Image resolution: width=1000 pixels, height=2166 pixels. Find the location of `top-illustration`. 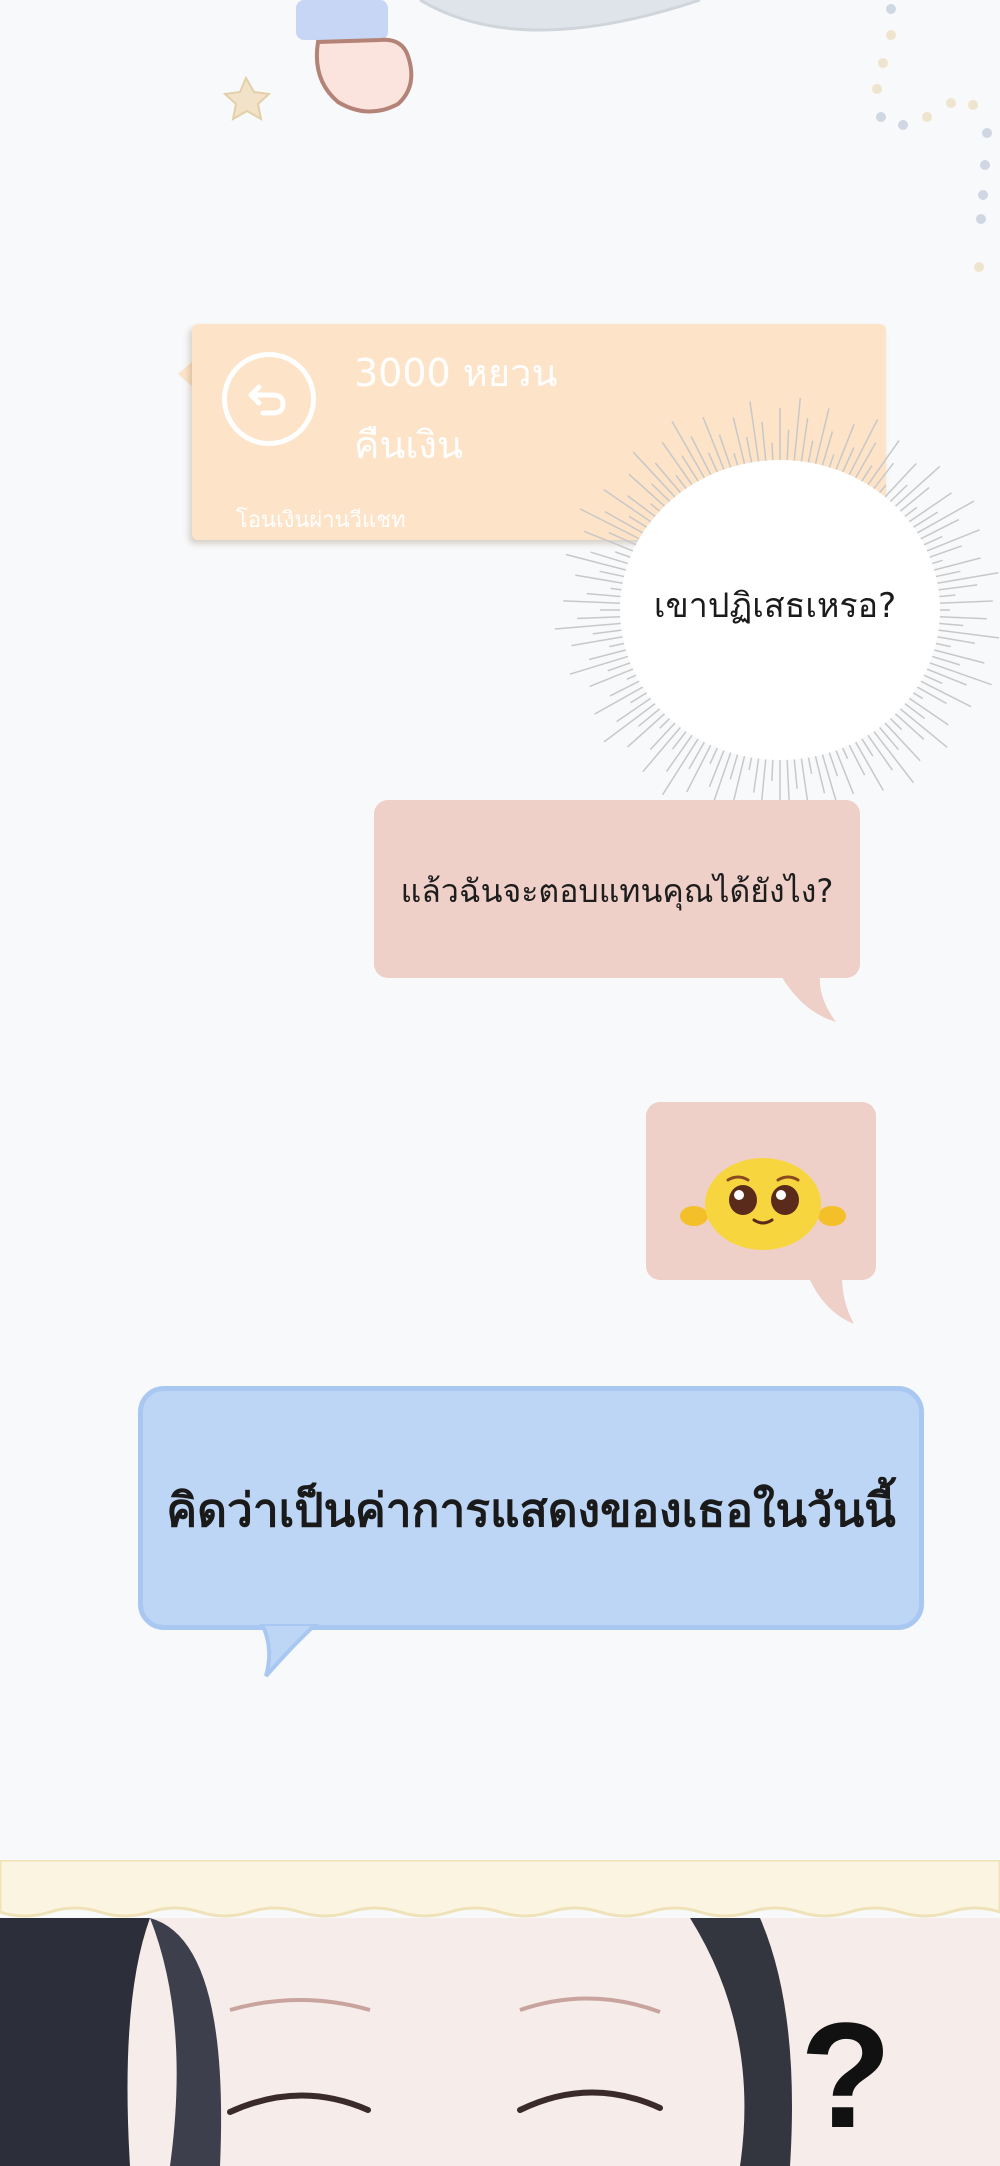

top-illustration is located at coordinates (500, 75).